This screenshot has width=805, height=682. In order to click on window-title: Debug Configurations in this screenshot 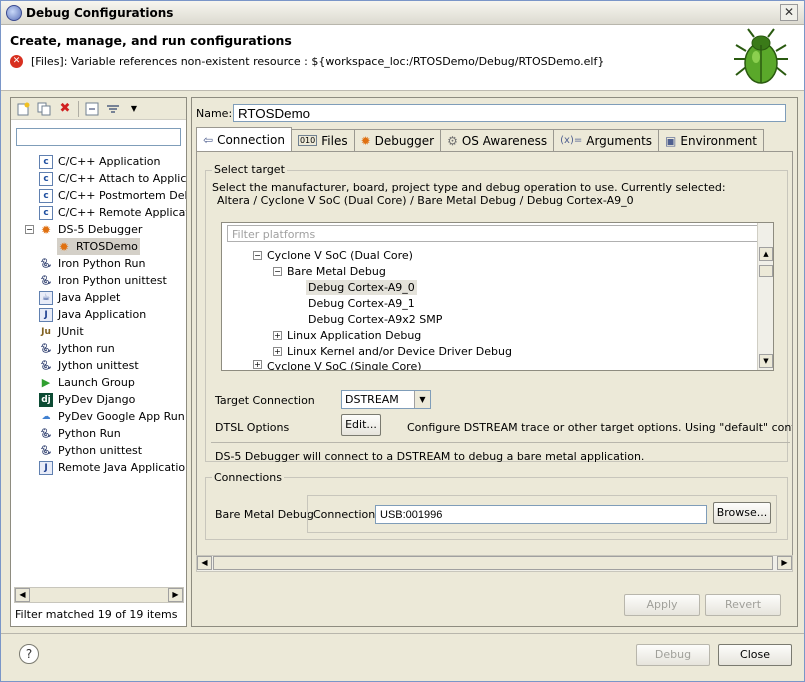, I will do `click(100, 12)`.